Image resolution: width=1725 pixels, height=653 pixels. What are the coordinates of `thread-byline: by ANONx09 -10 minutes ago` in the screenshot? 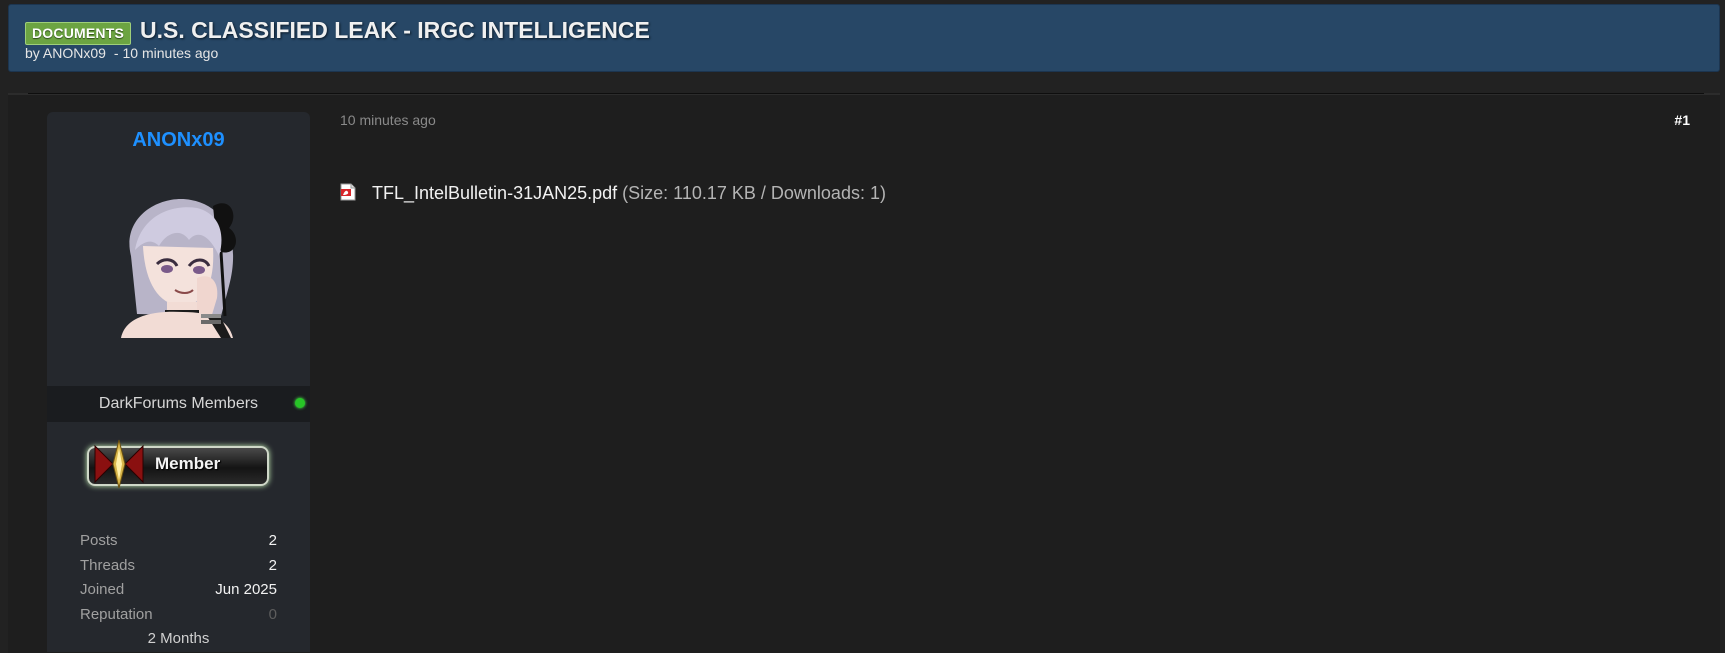 It's located at (121, 53).